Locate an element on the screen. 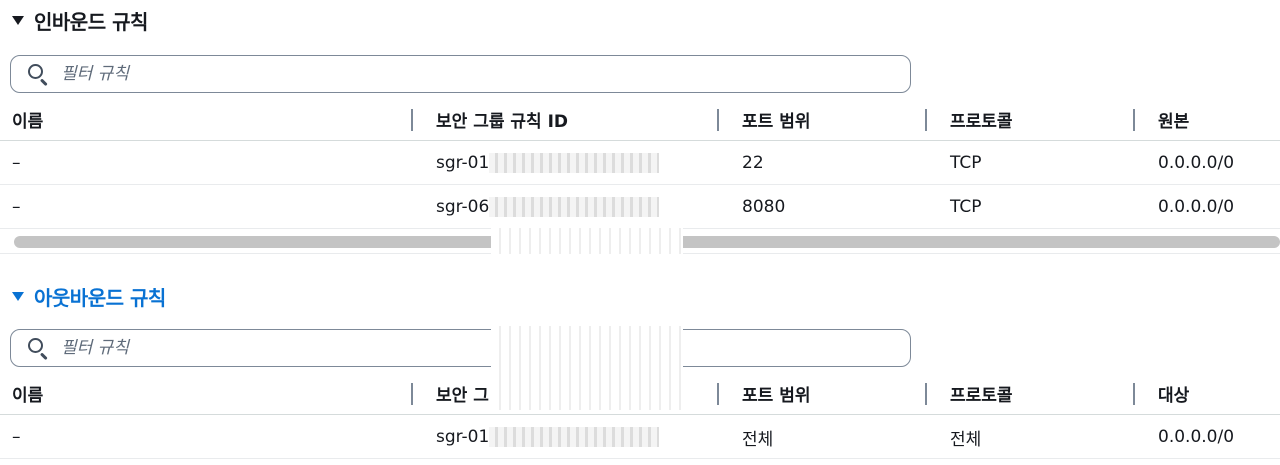 This screenshot has width=1280, height=465. column-header-source: 원본 is located at coordinates (1161, 119).